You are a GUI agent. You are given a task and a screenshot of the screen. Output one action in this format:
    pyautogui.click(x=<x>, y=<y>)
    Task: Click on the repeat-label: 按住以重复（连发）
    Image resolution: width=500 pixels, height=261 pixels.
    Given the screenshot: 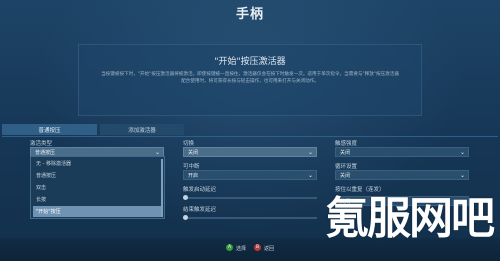 What is the action you would take?
    pyautogui.click(x=360, y=190)
    